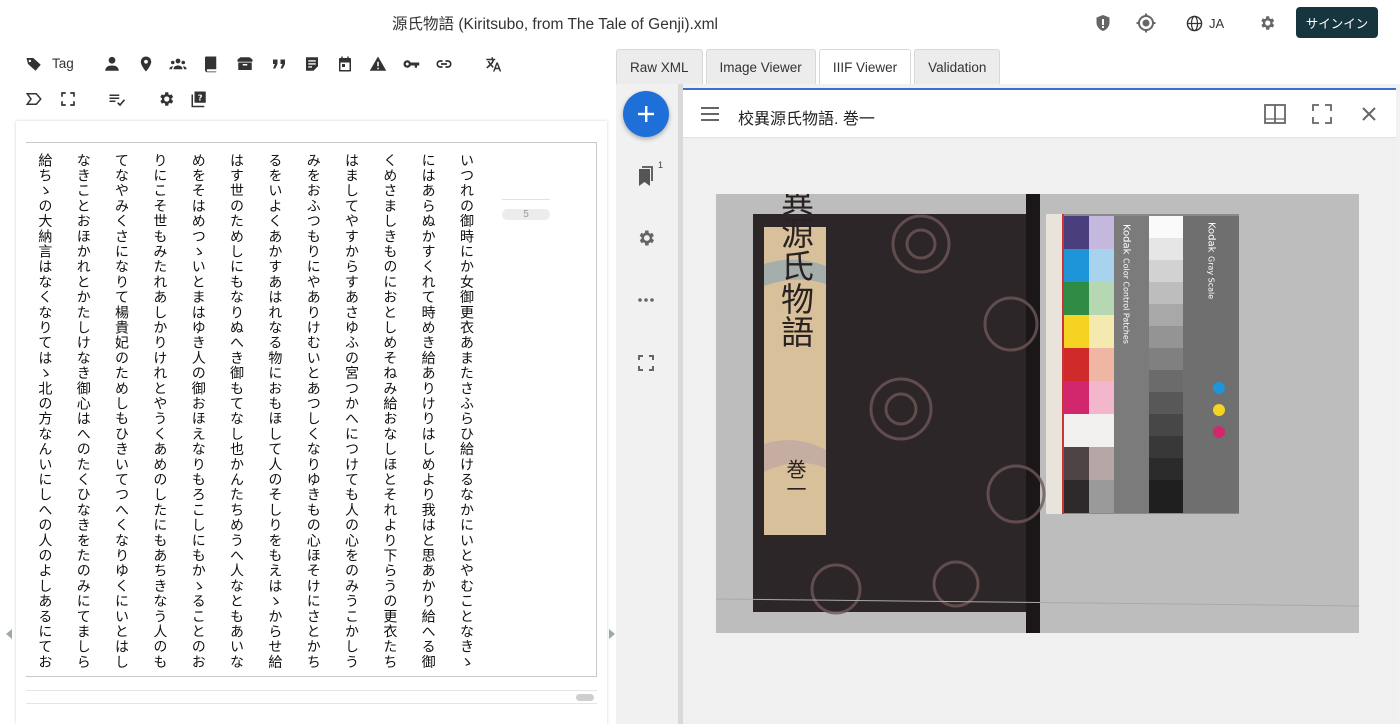  I want to click on bookmark-icon, so click(646, 176).